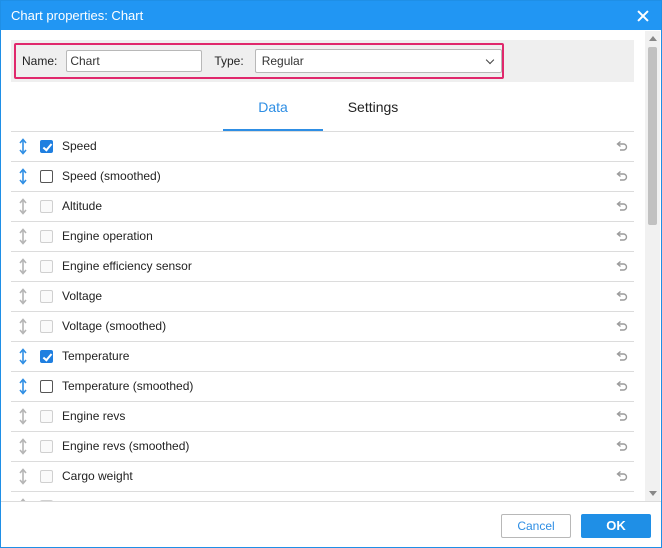 This screenshot has height=548, width=662. I want to click on list-item: Engine revs (smoothed), so click(322, 446).